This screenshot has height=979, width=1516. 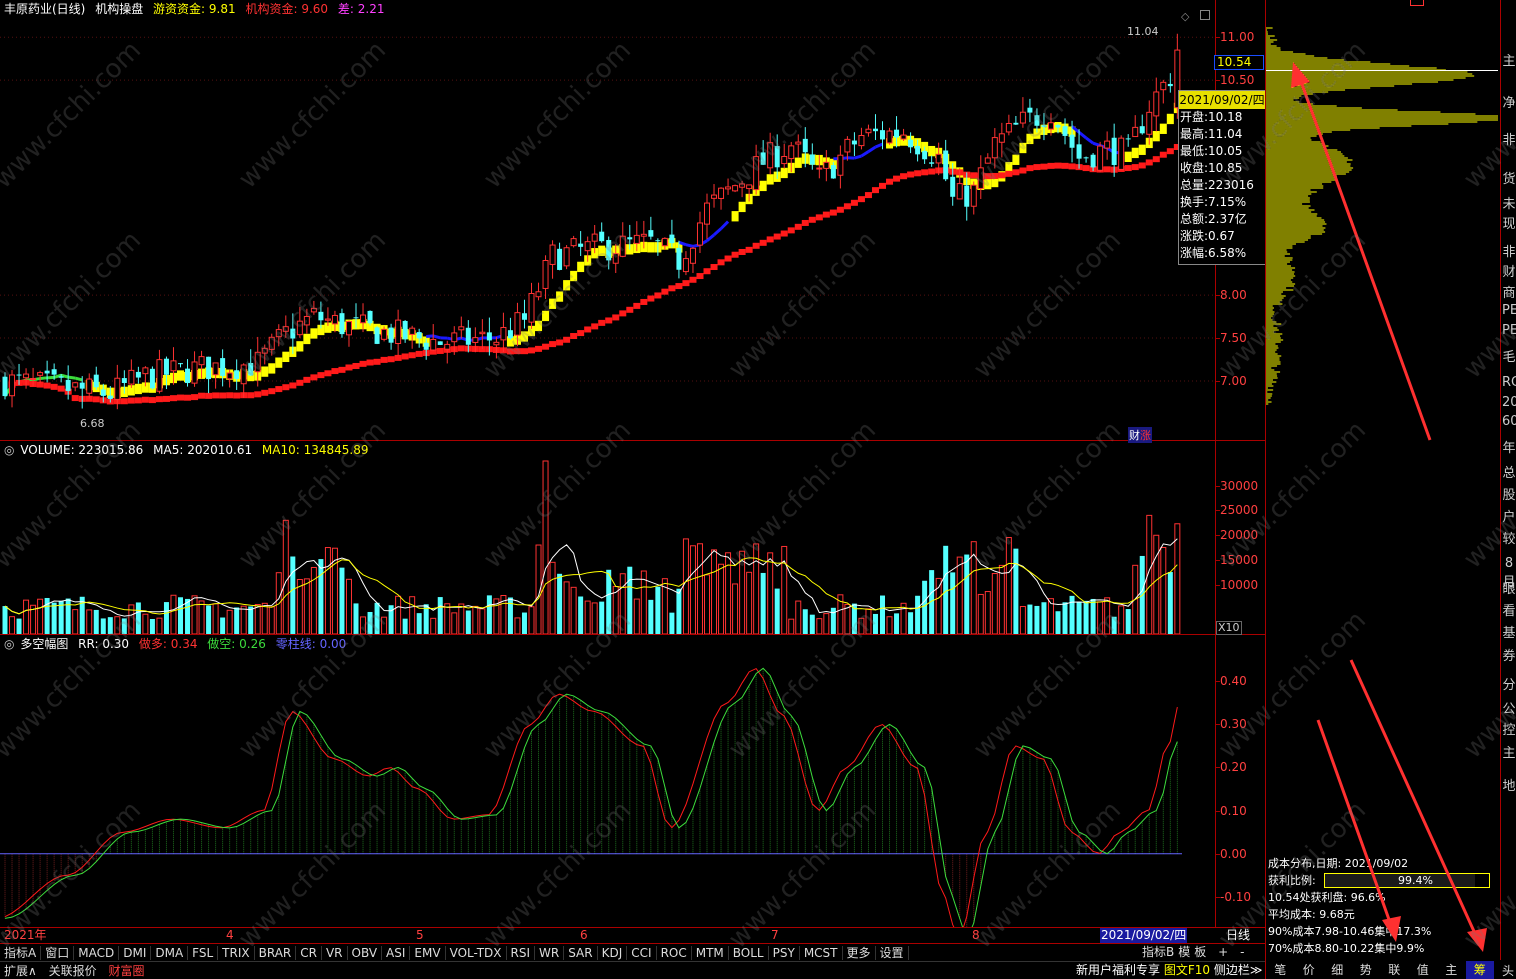 I want to click on right-tab: 主, so click(x=1451, y=970).